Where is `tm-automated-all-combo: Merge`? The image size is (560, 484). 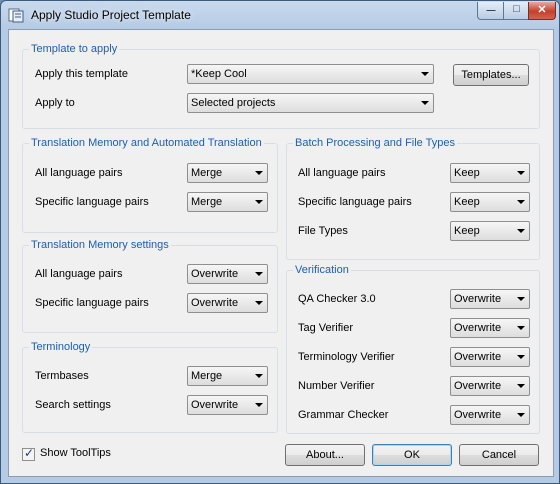 tm-automated-all-combo: Merge is located at coordinates (227, 173).